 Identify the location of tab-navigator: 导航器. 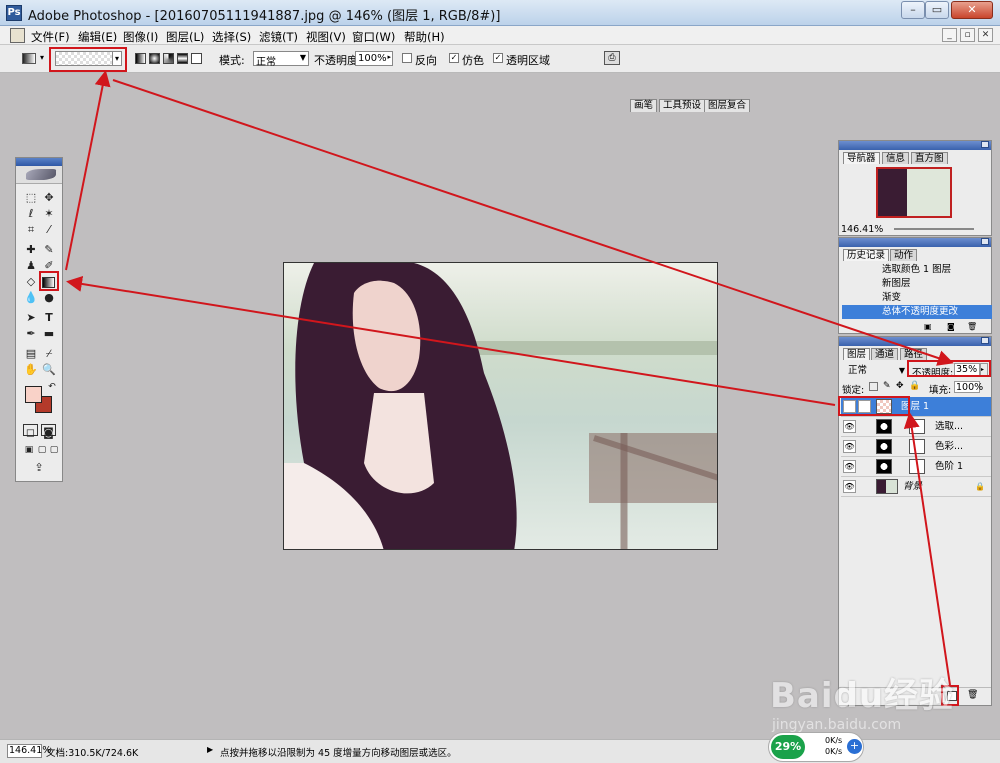
(861, 158).